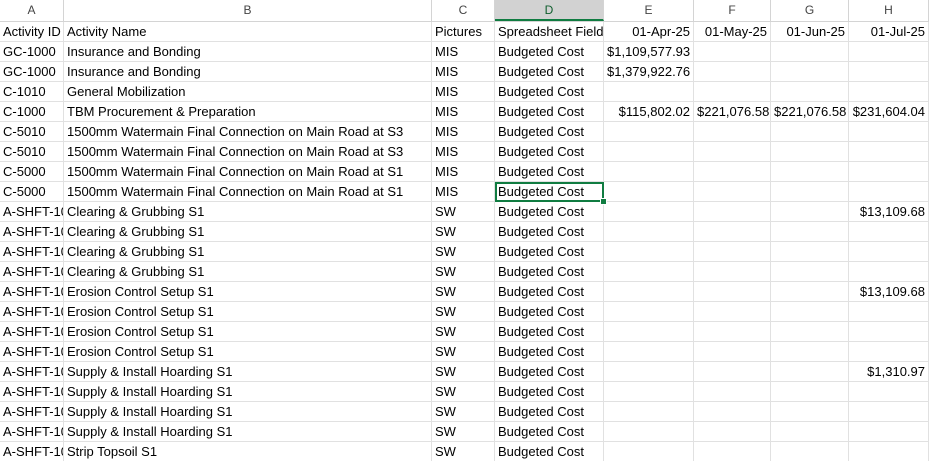  Describe the element at coordinates (549, 192) in the screenshot. I see `active-cell: Budgeted Cost` at that location.